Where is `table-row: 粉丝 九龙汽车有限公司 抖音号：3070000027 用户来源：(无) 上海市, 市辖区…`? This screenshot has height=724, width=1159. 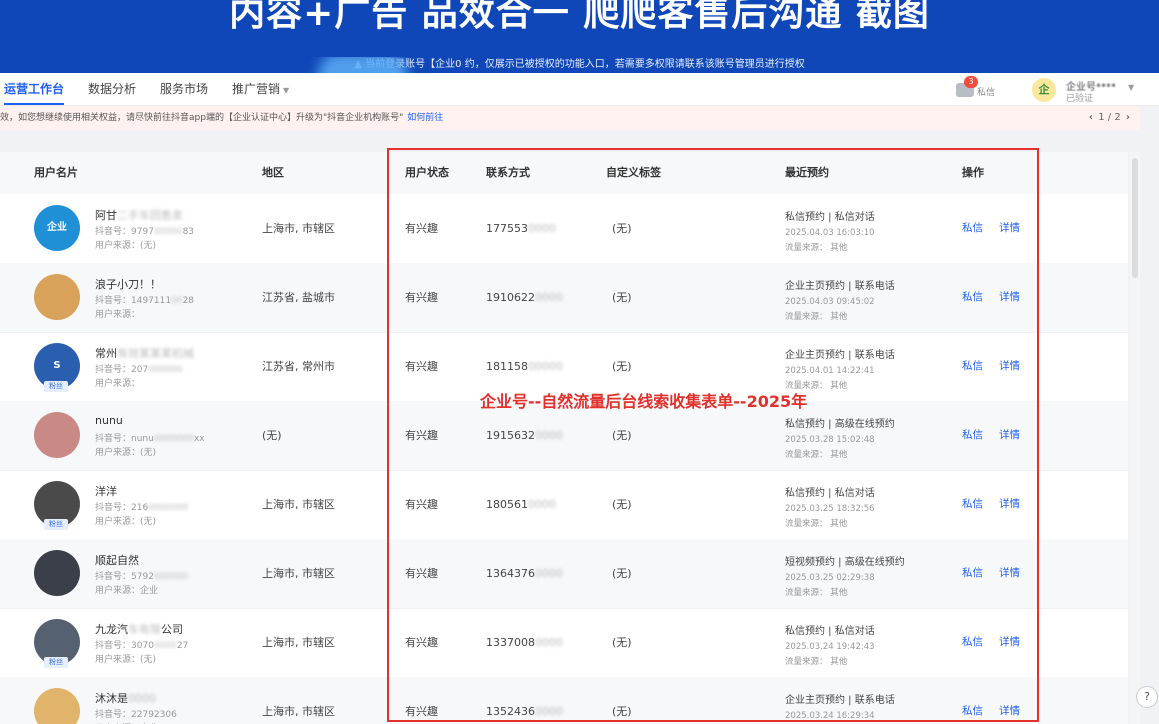
table-row: 粉丝 九龙汽车有限公司 抖音号：3070000027 用户来源：(无) 上海市, 市辖区… is located at coordinates (564, 643).